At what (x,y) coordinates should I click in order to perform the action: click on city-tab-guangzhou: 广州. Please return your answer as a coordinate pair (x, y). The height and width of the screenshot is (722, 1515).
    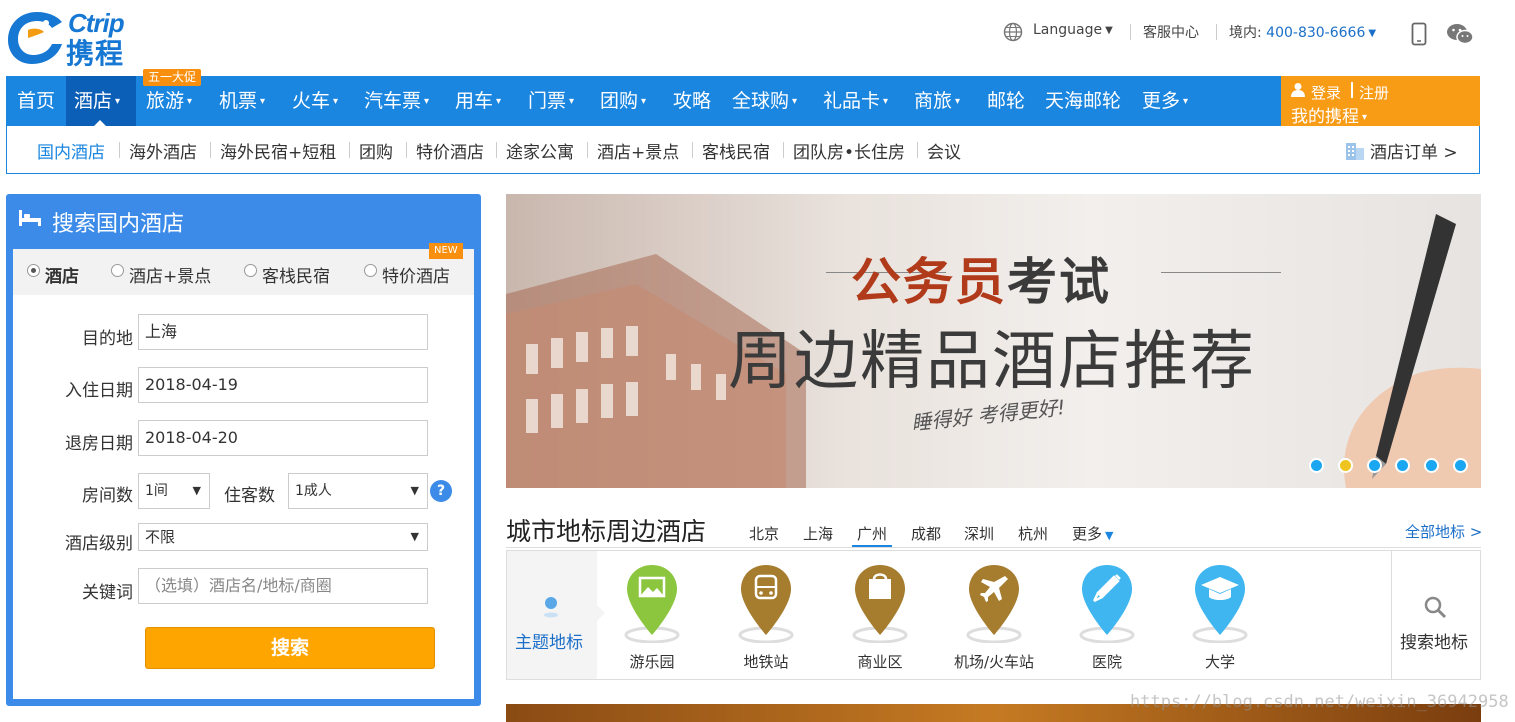
    Looking at the image, I should click on (872, 533).